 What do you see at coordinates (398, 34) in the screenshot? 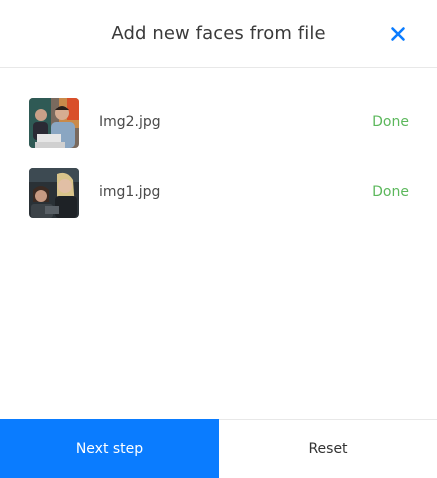
I see `close-icon` at bounding box center [398, 34].